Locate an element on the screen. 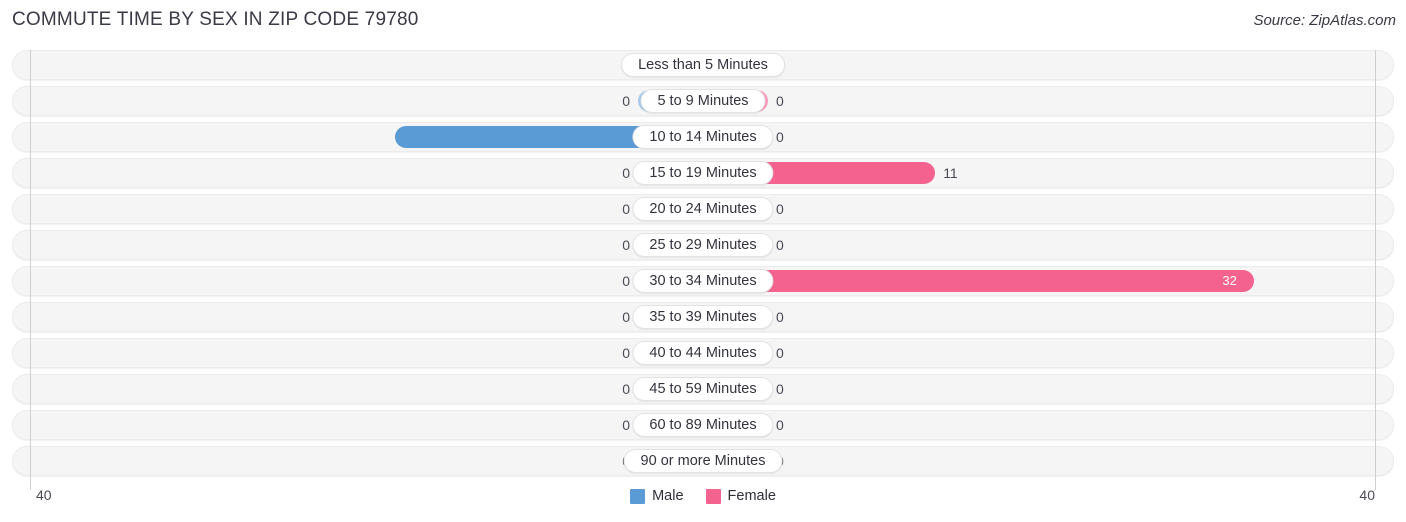  table-row: 16010 to 14 Minutes is located at coordinates (703, 137).